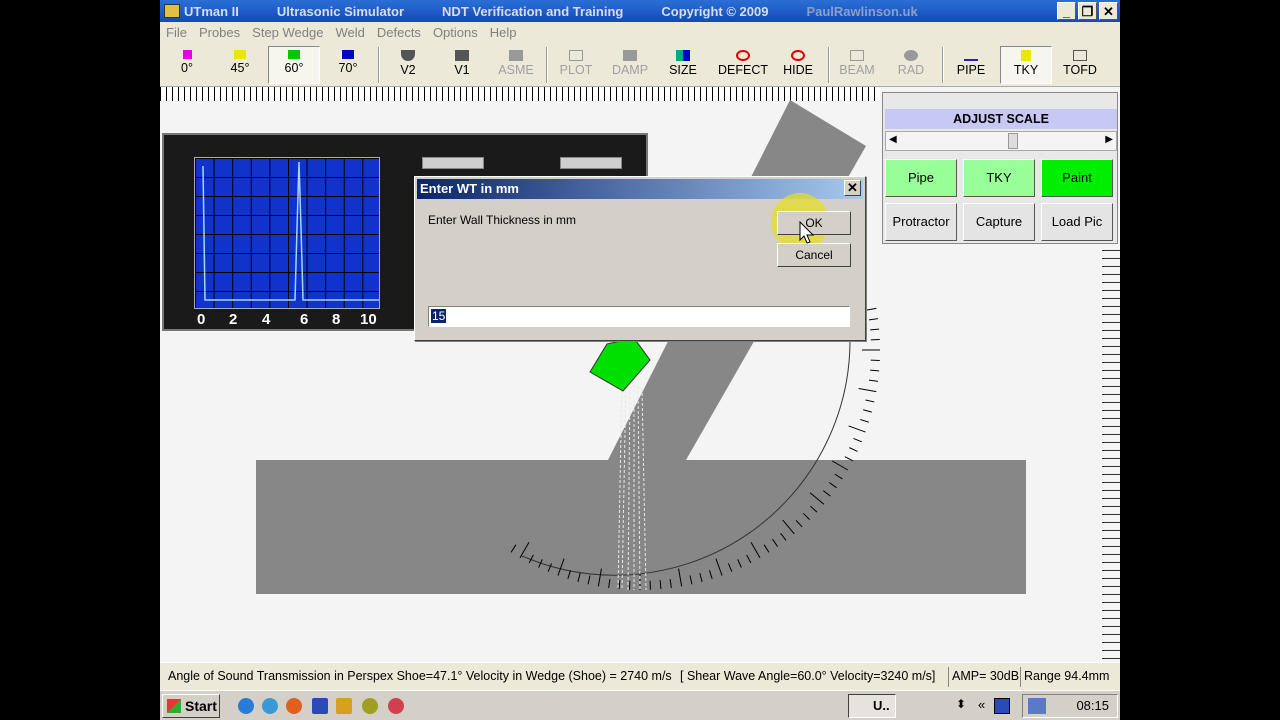 The image size is (1280, 720). I want to click on scale-tick: 2, so click(233, 319).